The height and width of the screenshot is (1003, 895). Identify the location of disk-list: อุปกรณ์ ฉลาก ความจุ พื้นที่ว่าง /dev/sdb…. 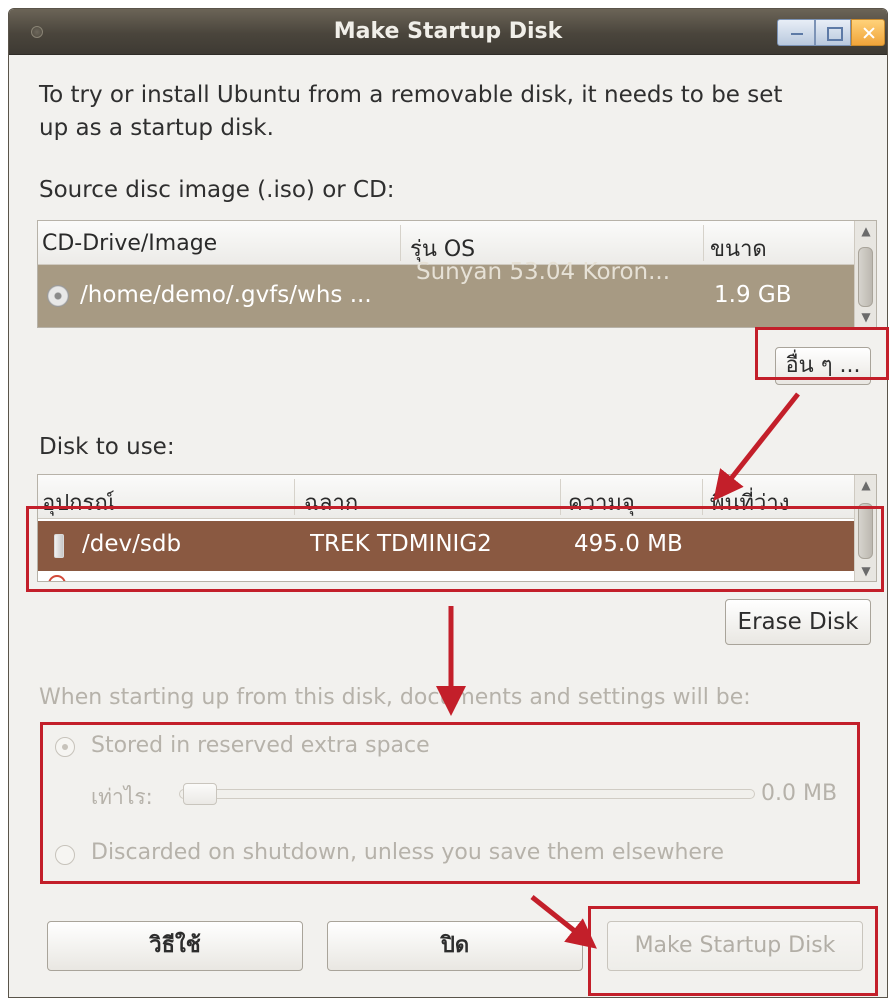
(457, 528).